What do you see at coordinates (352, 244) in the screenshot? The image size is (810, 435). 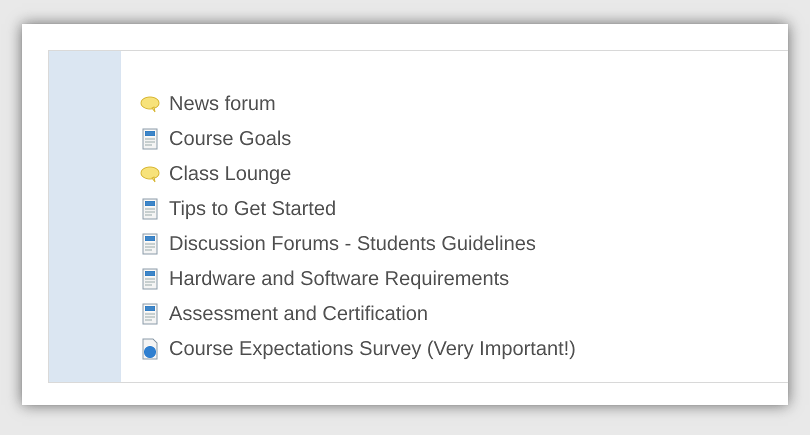 I see `activity-link: Discussion Forums - Students Guidelines` at bounding box center [352, 244].